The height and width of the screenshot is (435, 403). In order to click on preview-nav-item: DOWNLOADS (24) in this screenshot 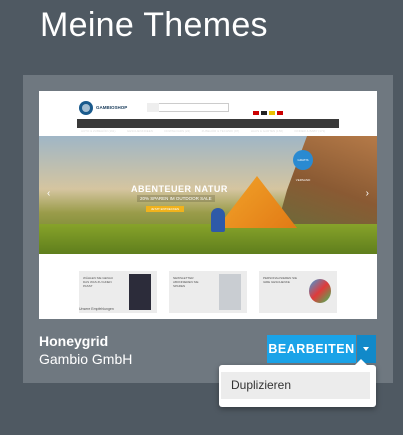, I will do `click(177, 131)`.